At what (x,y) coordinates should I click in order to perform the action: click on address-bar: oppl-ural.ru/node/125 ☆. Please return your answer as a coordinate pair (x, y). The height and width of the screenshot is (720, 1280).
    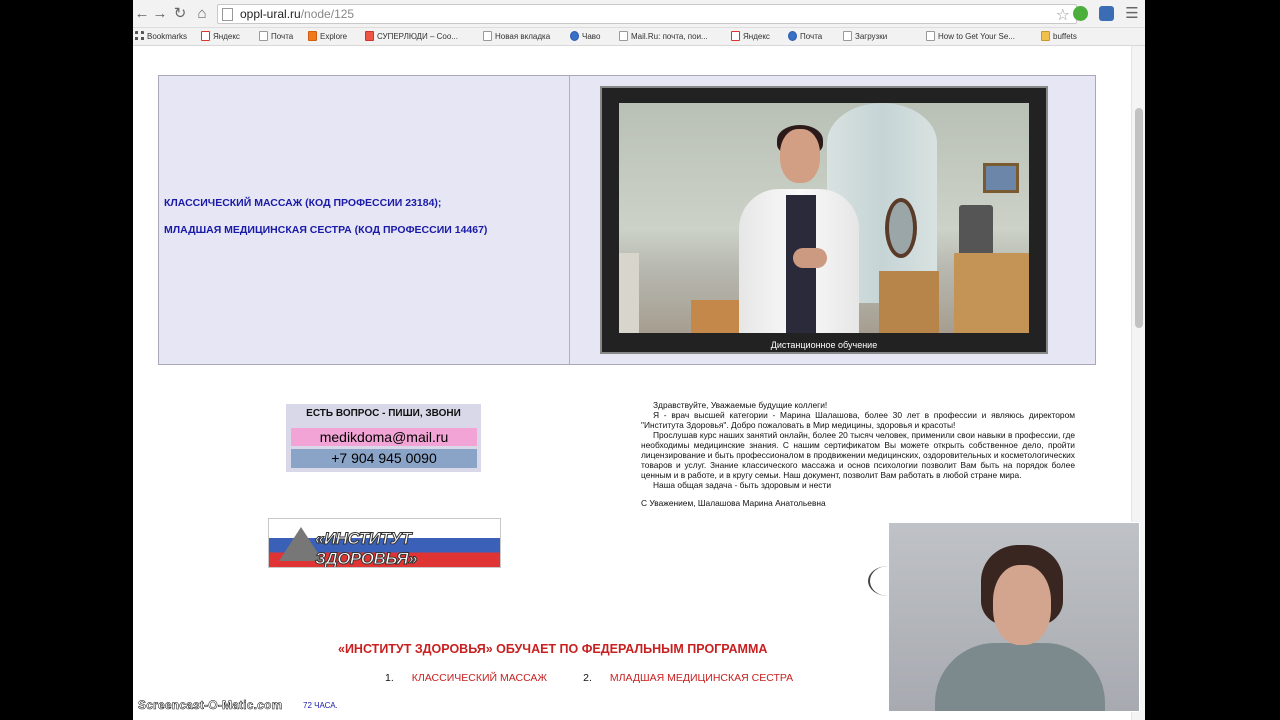
    Looking at the image, I should click on (647, 14).